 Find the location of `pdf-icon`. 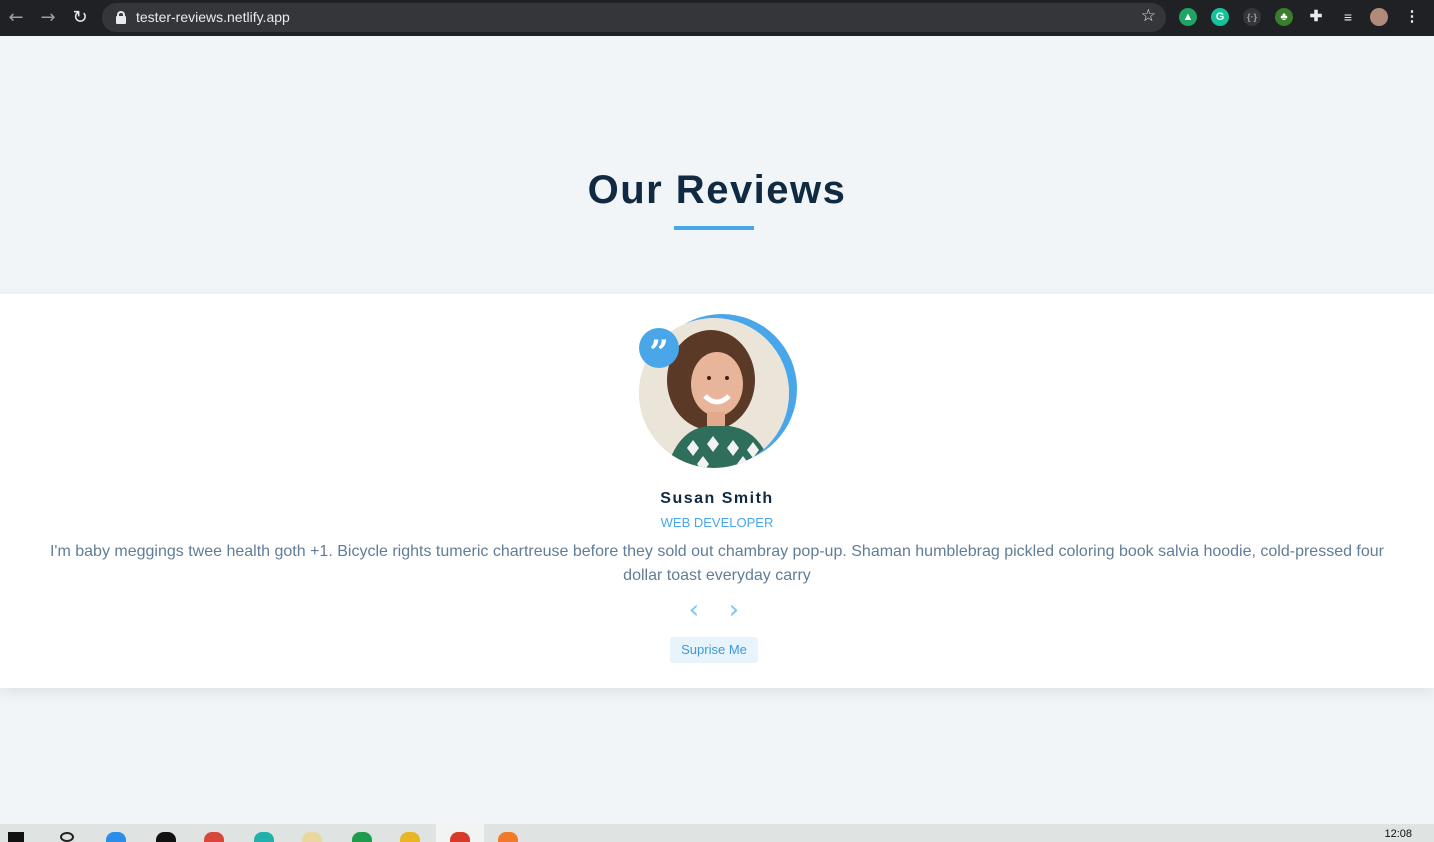

pdf-icon is located at coordinates (460, 837).